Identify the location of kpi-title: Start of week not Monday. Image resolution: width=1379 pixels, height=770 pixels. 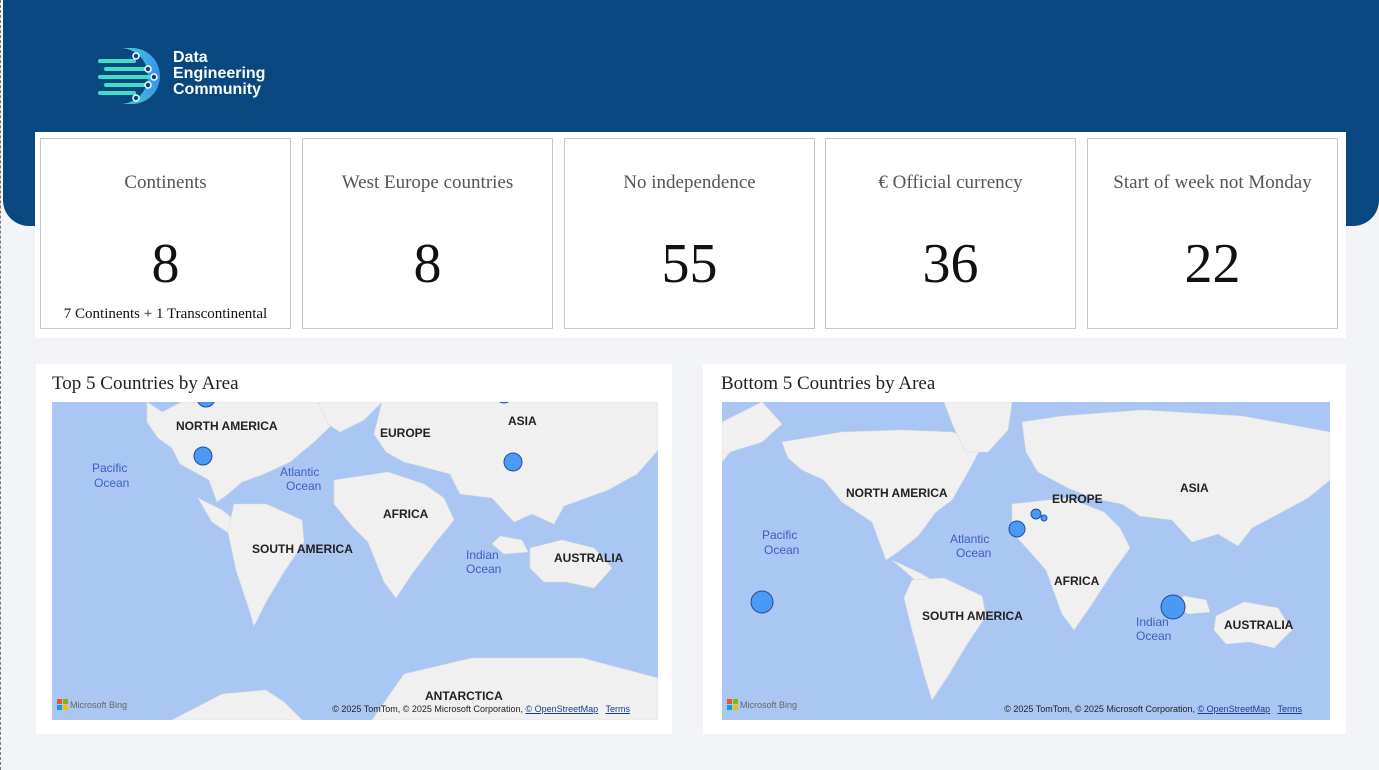
(1212, 182).